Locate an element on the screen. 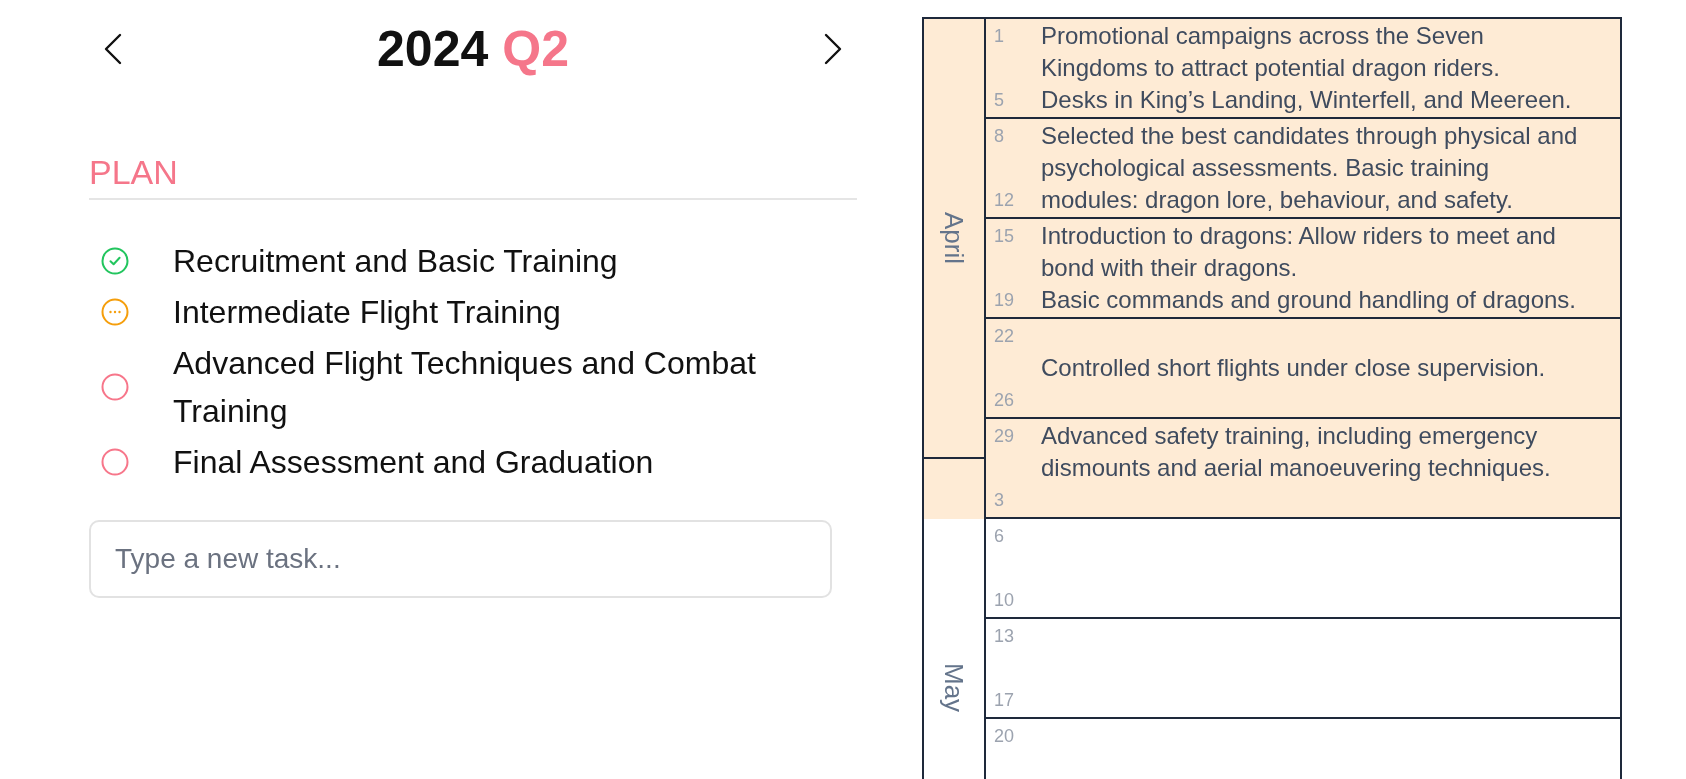 Image resolution: width=1686 pixels, height=779 pixels. month-label: May is located at coordinates (954, 688).